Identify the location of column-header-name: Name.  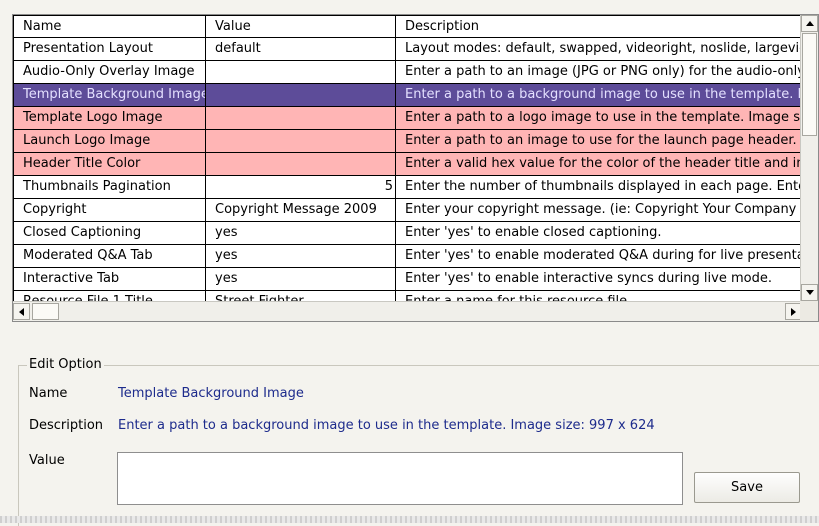
(109, 26).